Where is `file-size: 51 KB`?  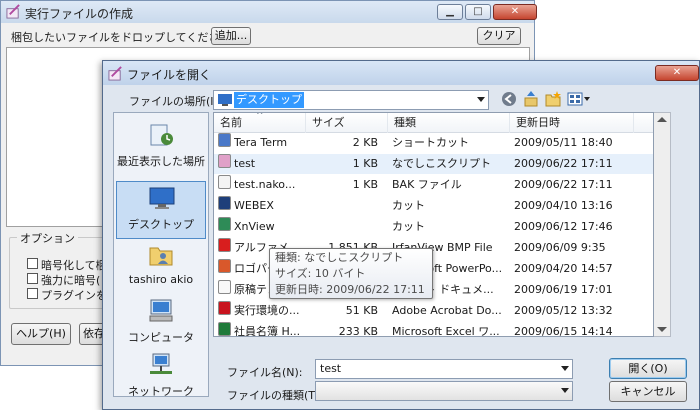
file-size: 51 KB is located at coordinates (361, 310).